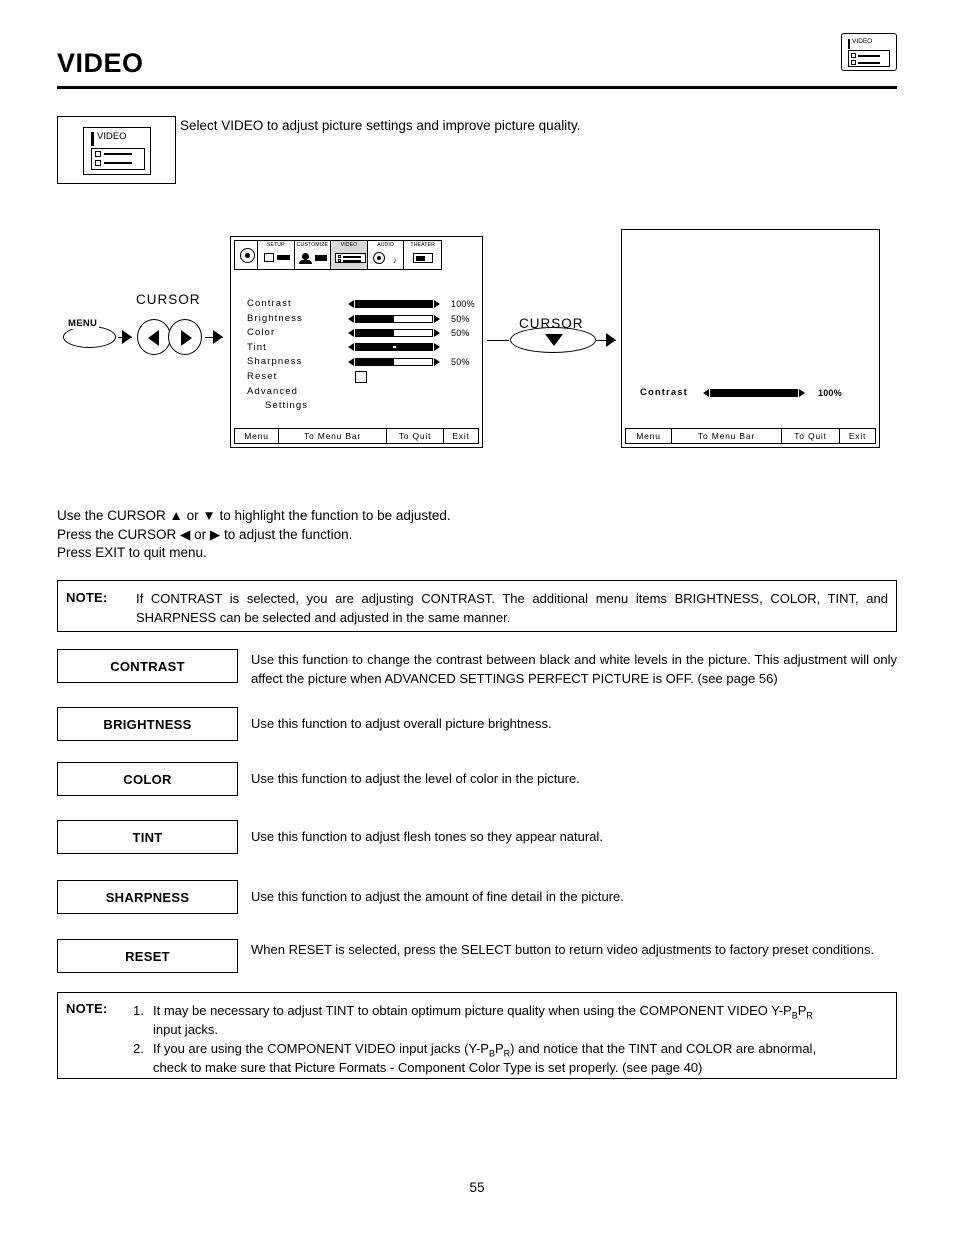 The width and height of the screenshot is (954, 1235). What do you see at coordinates (147, 779) in the screenshot?
I see `function-box-color: COLOR` at bounding box center [147, 779].